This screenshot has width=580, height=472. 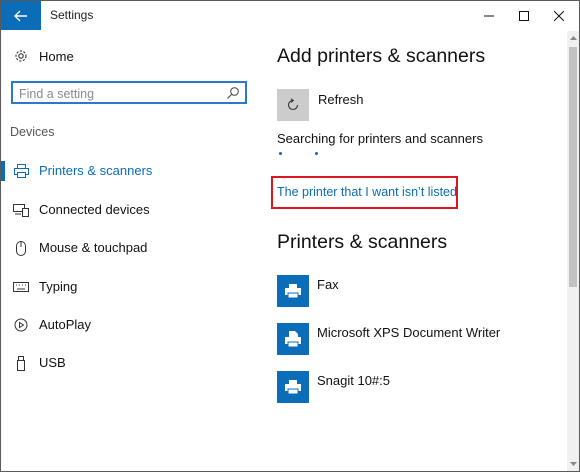 I want to click on searching-status-text: Searching for printers and scanners, so click(x=380, y=138).